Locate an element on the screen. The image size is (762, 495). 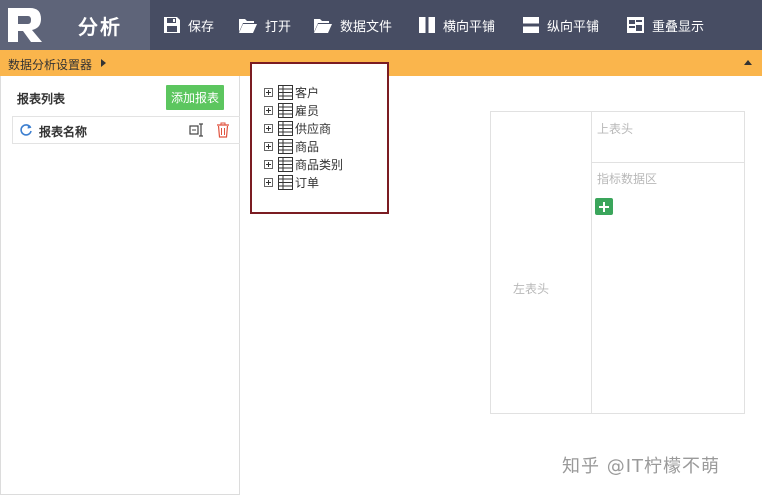
metric-data-zone: 指标数据区 is located at coordinates (627, 178).